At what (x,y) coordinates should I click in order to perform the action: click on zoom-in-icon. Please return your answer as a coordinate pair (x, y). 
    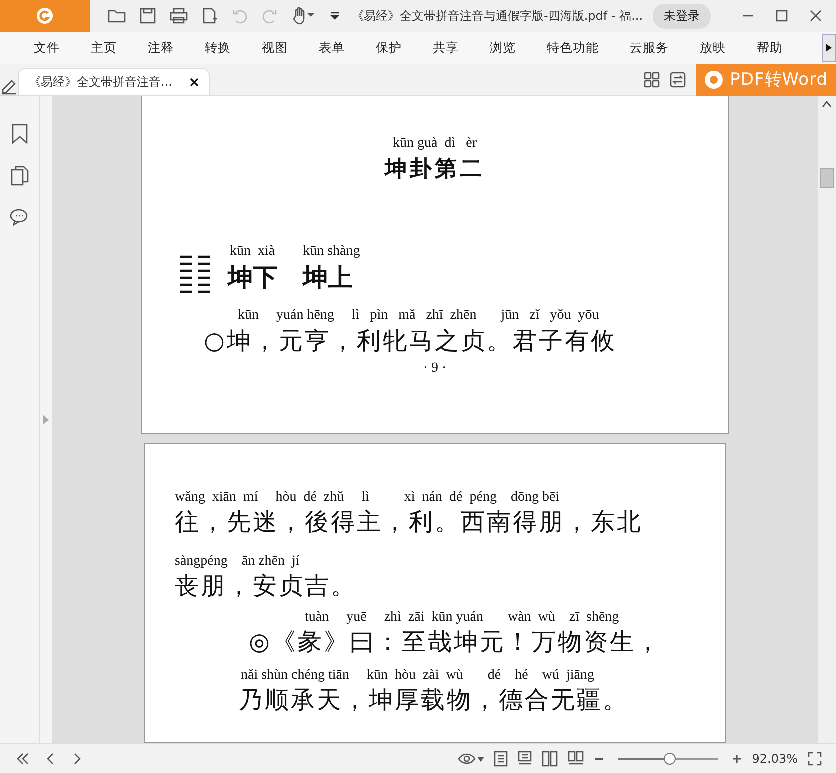
    Looking at the image, I should click on (737, 759).